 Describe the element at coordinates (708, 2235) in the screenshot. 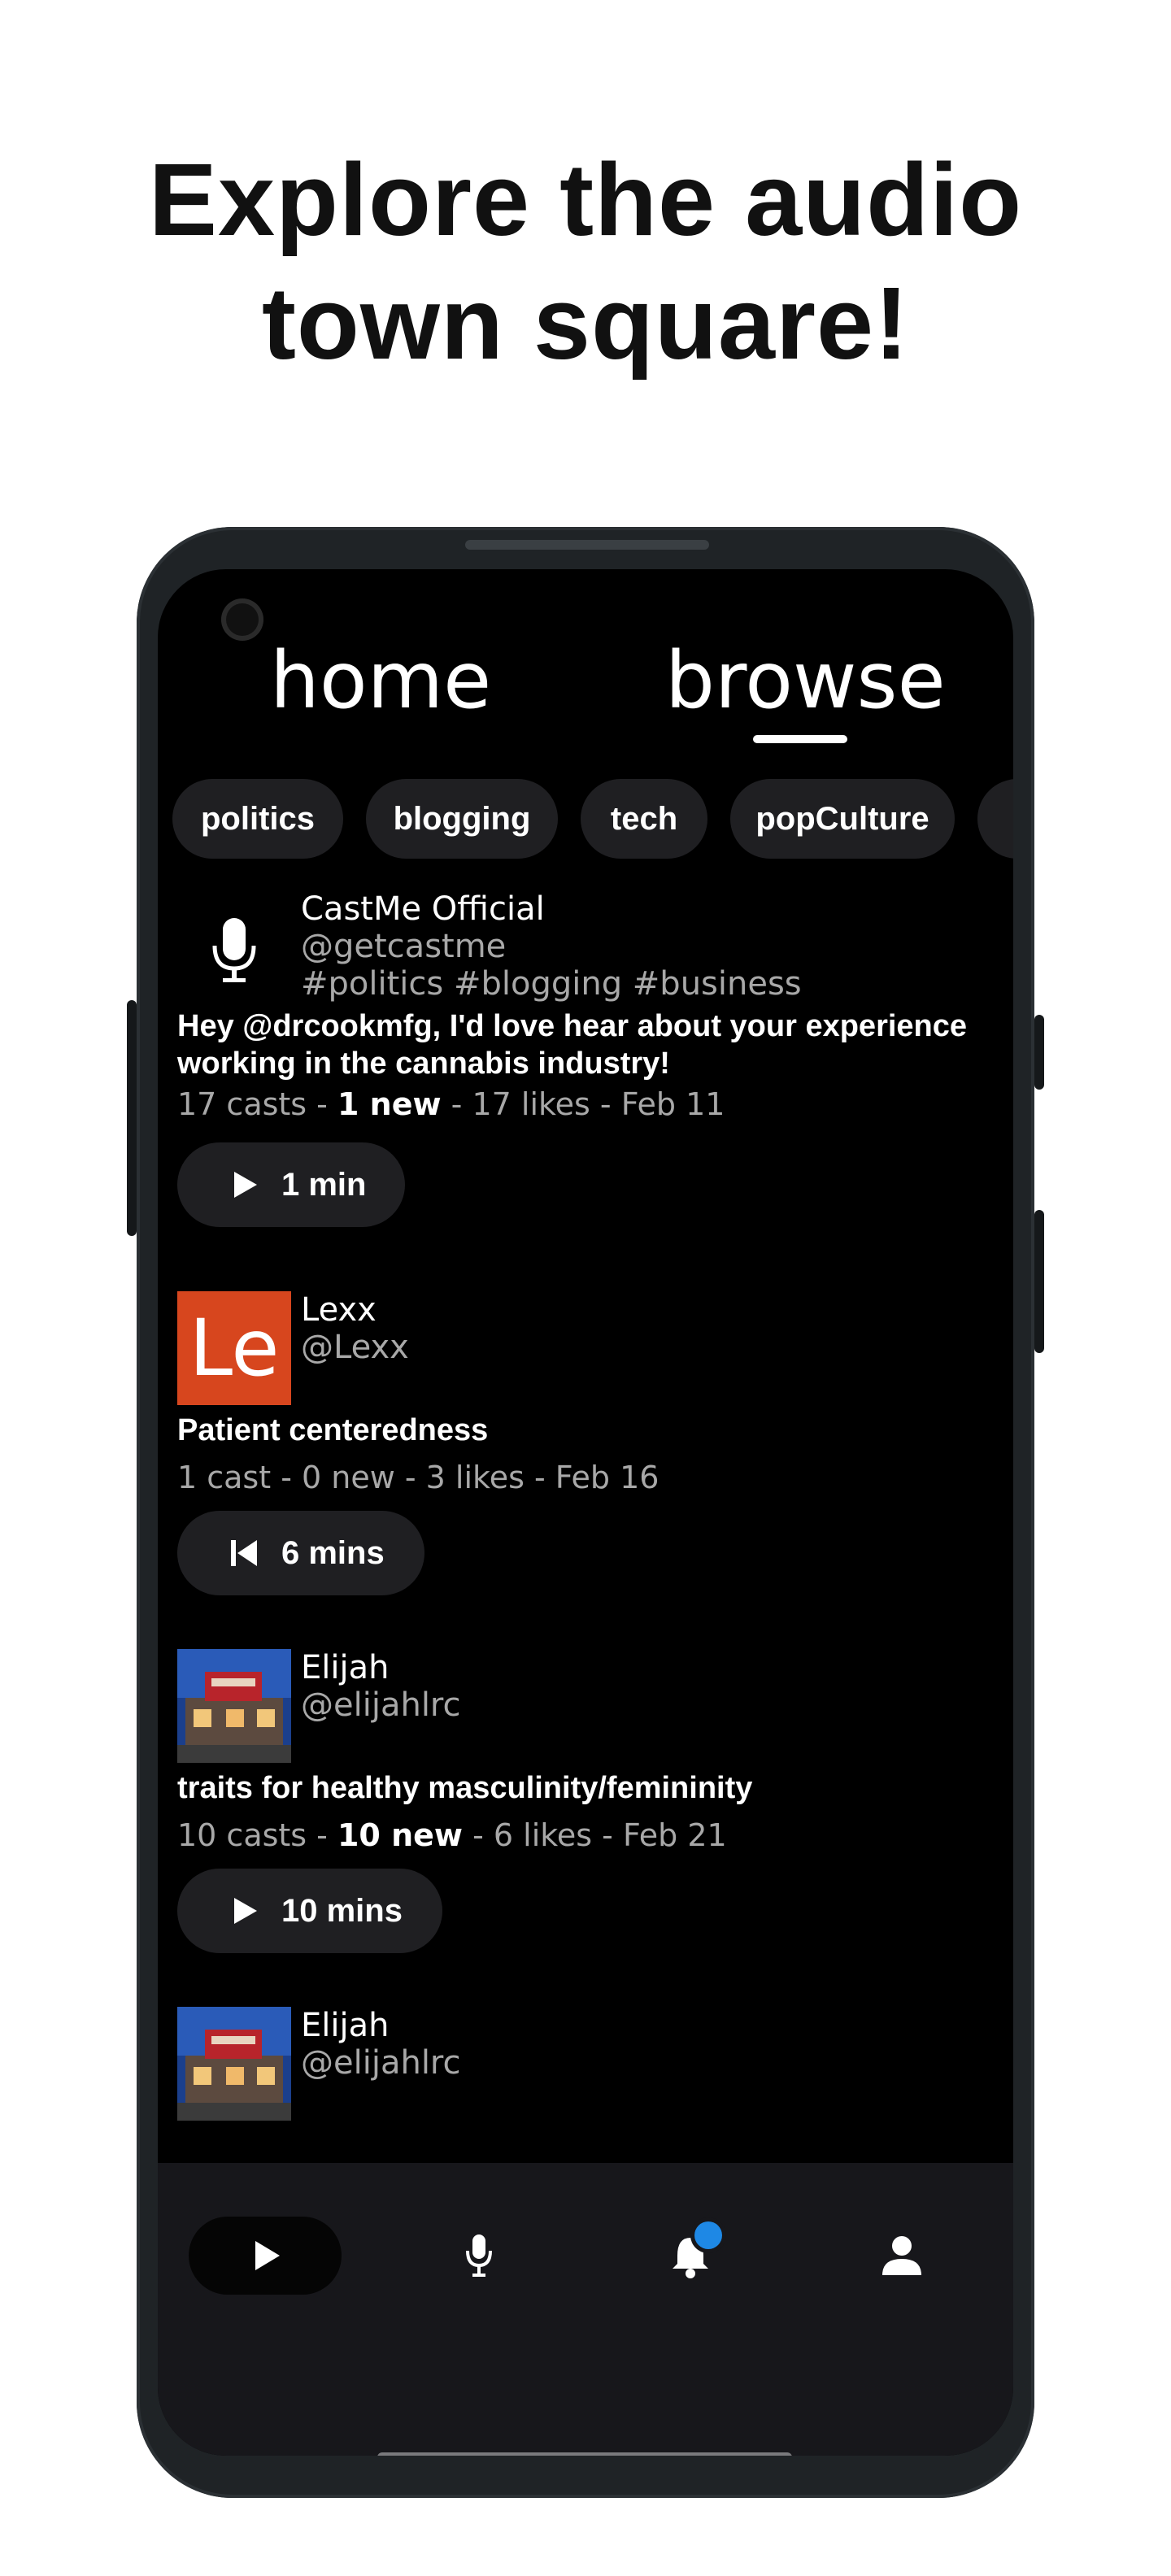

I see `notification-badge` at that location.